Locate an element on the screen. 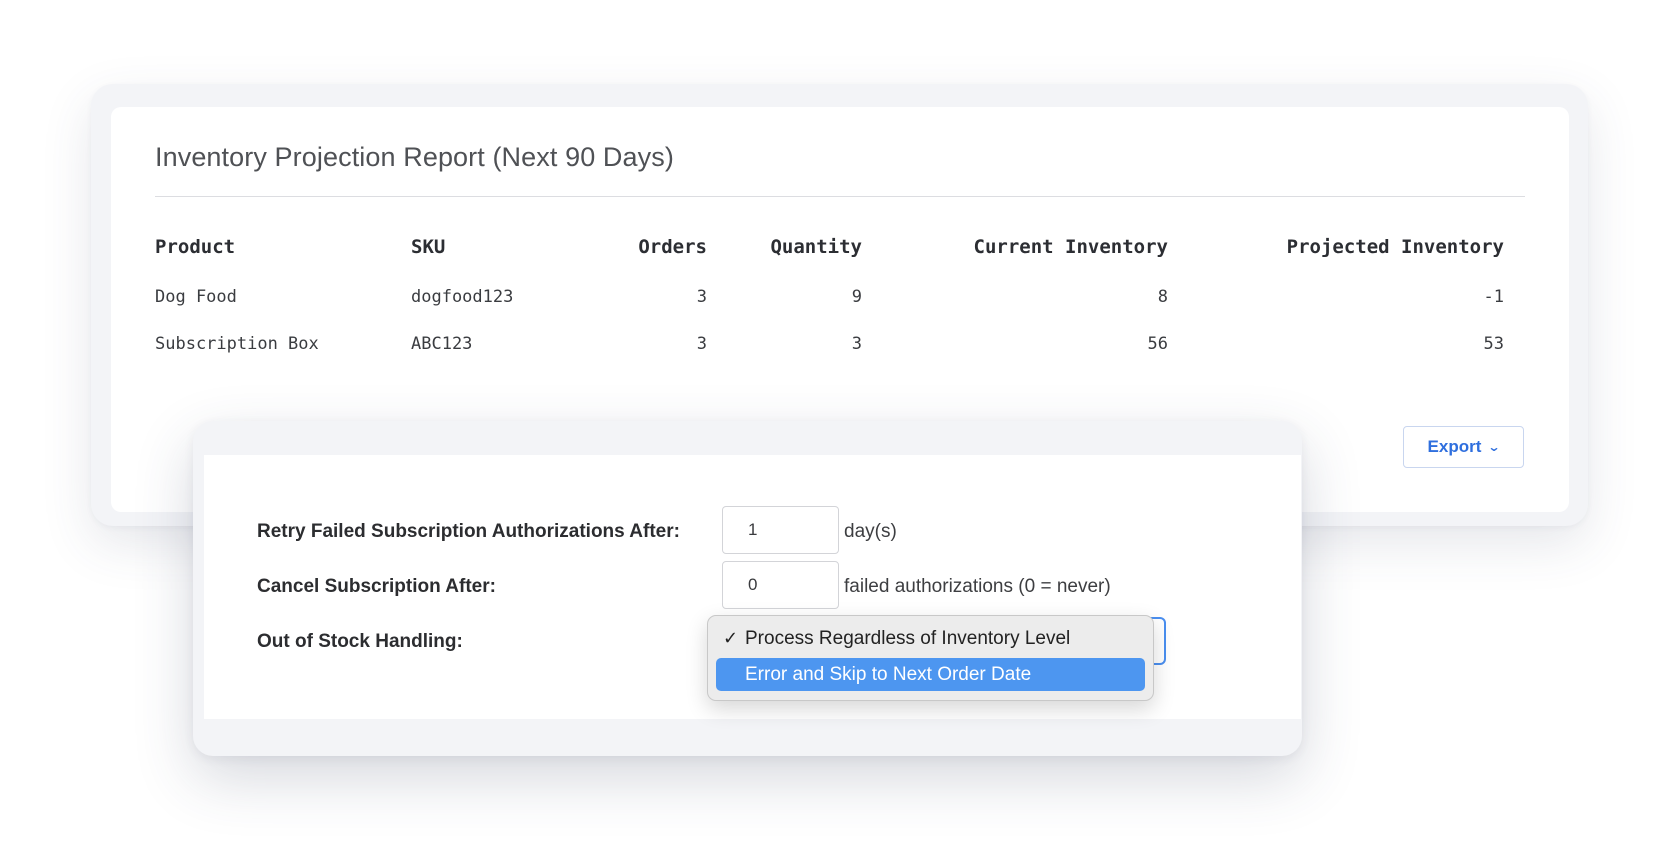  table-cell-current-inventory: 8 is located at coordinates (1162, 297).